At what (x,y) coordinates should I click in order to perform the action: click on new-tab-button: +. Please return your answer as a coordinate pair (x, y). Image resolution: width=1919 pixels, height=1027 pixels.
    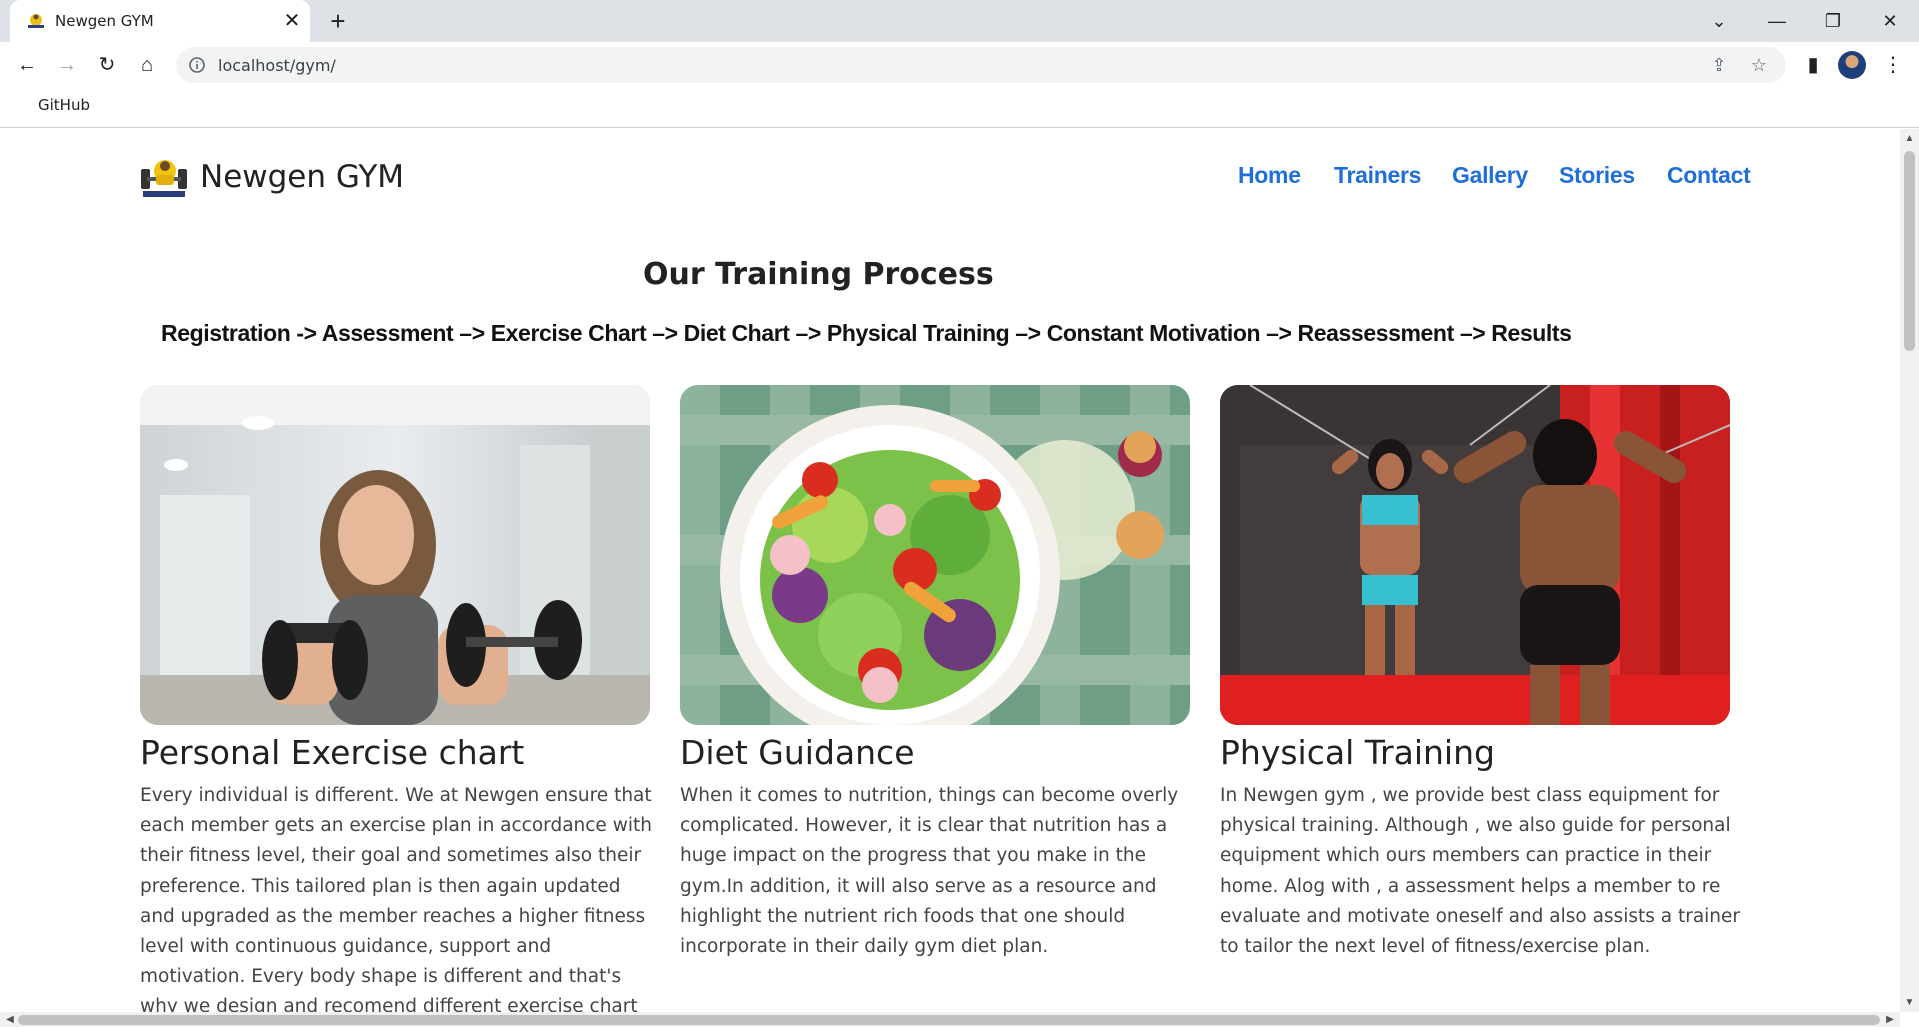
    Looking at the image, I should click on (338, 21).